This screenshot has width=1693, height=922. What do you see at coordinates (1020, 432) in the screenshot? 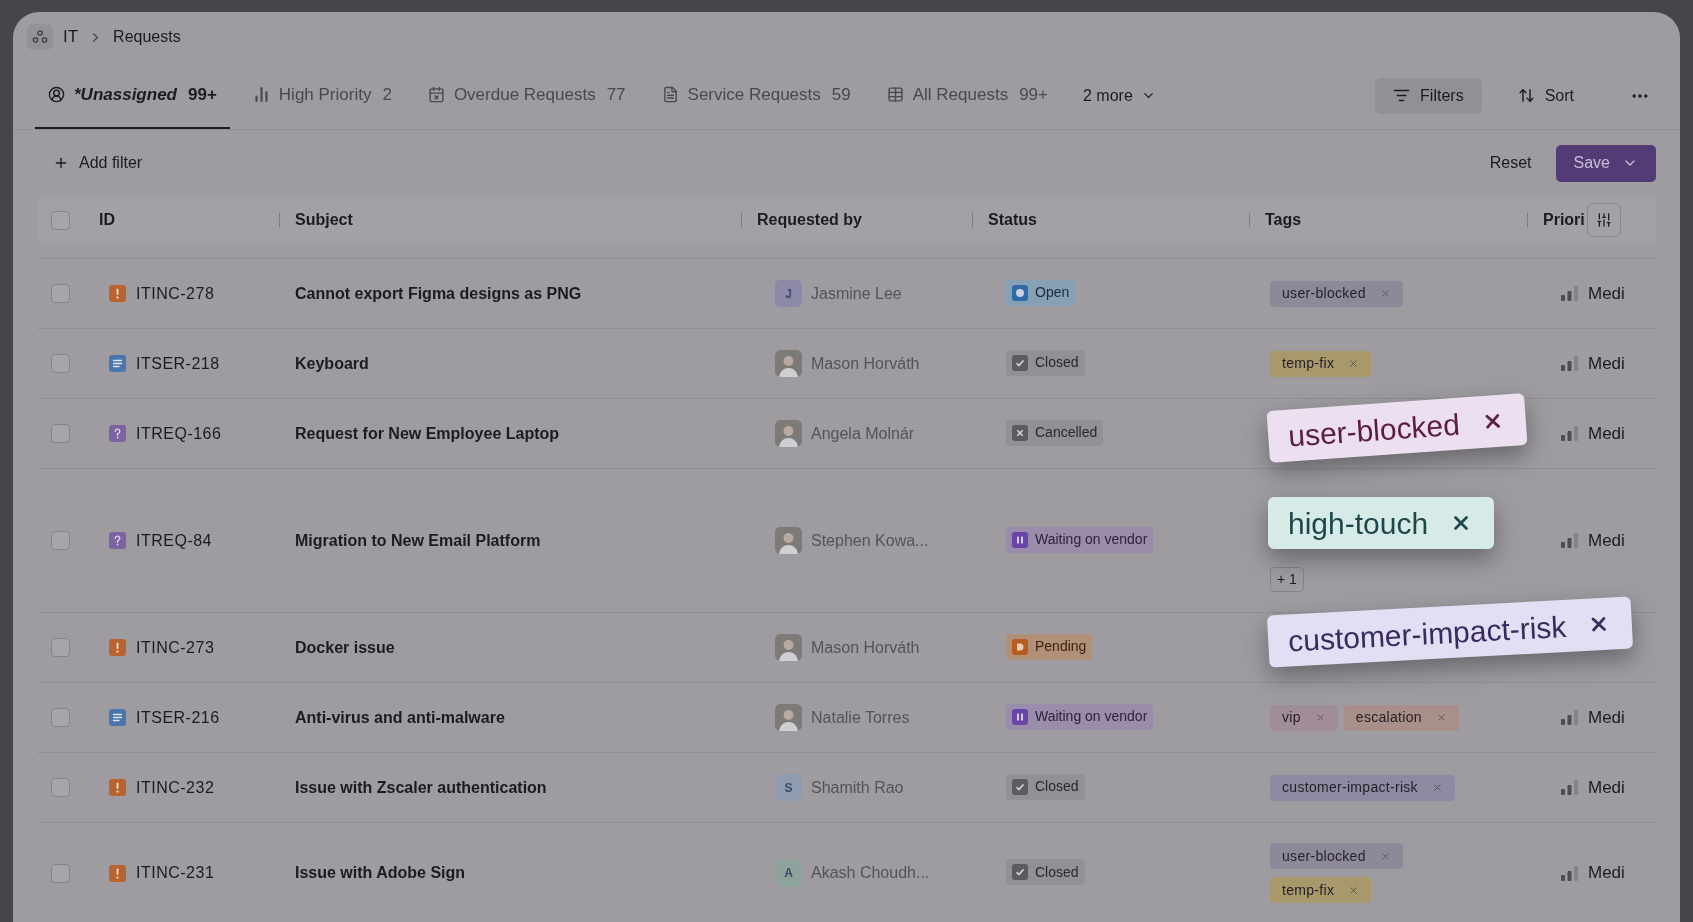
I see `cancelled-status-icon` at bounding box center [1020, 432].